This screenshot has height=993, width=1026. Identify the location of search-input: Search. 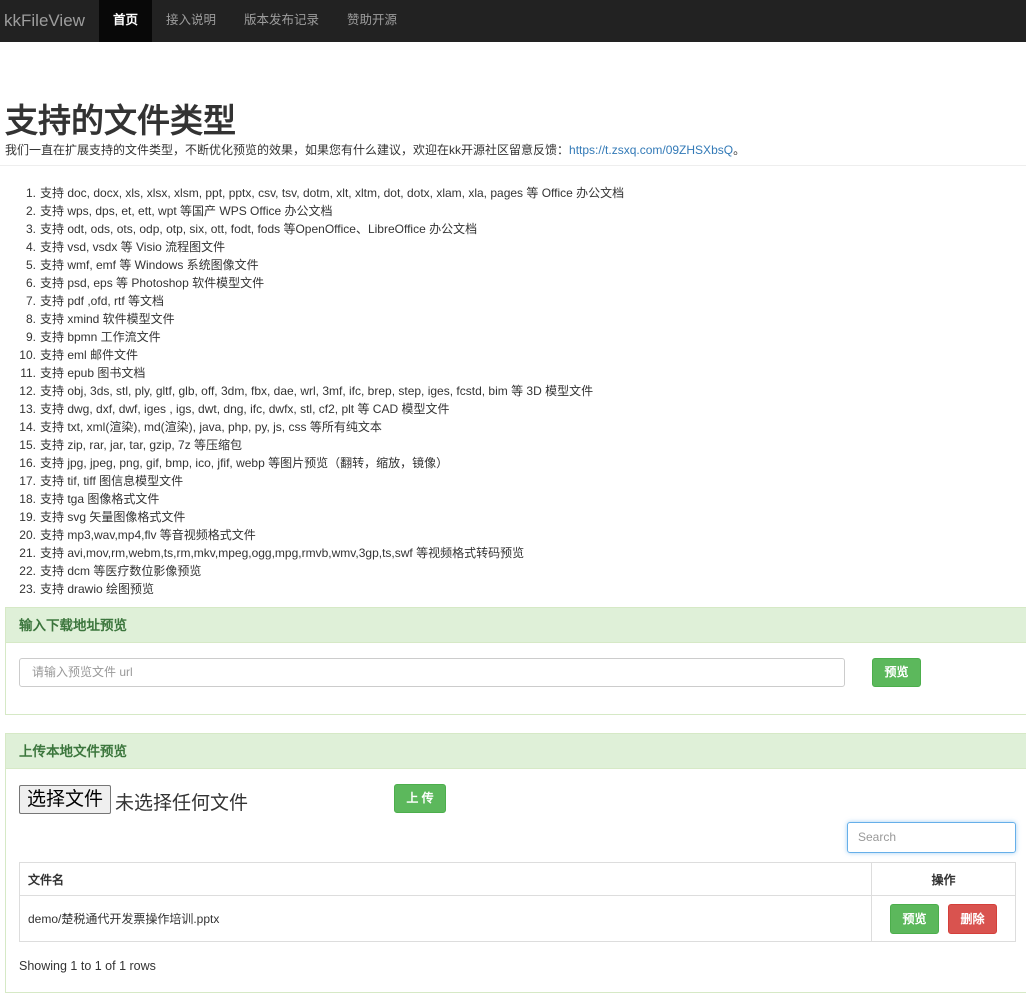
(931, 837).